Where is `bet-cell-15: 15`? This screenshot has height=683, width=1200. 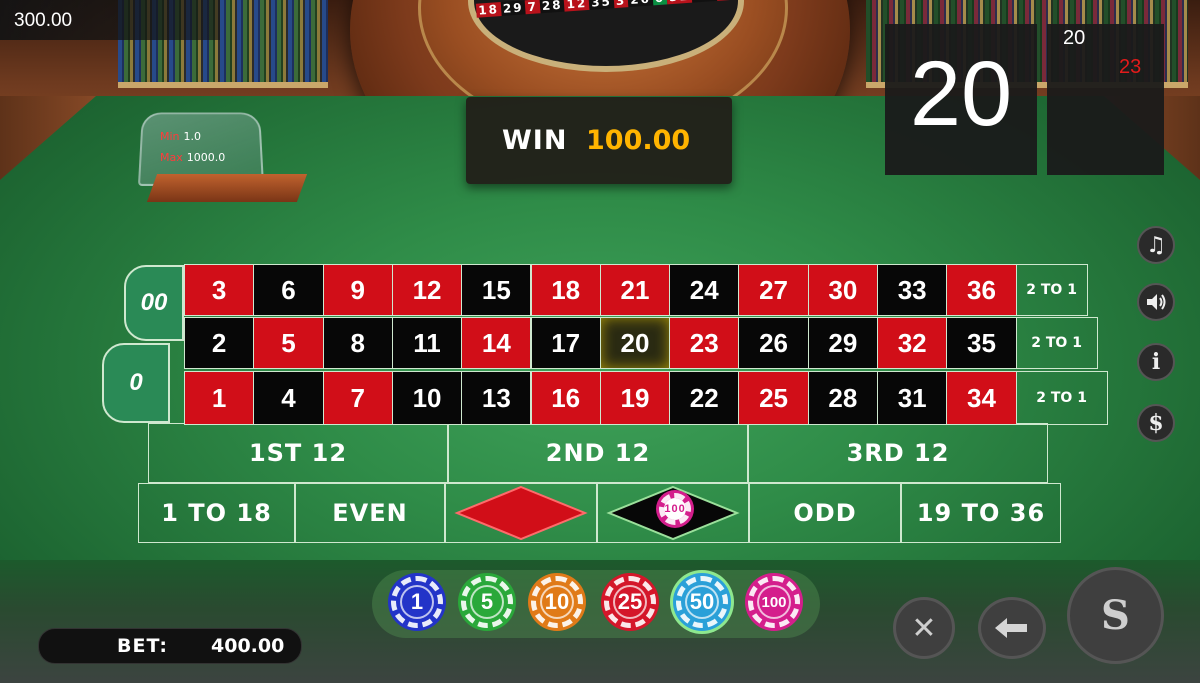 bet-cell-15: 15 is located at coordinates (496, 290).